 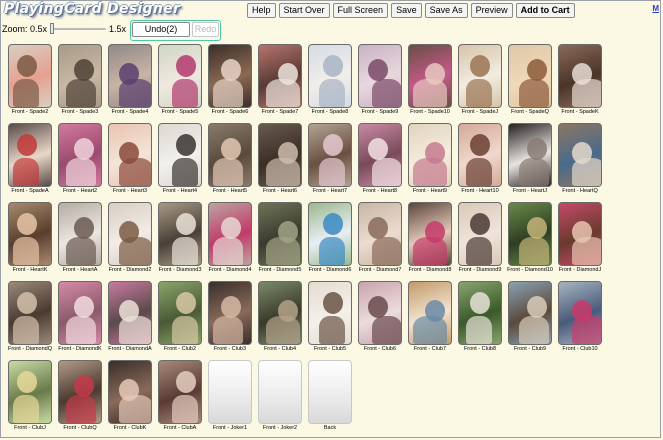 I want to click on card-slot: Front - Club5, so click(x=330, y=319).